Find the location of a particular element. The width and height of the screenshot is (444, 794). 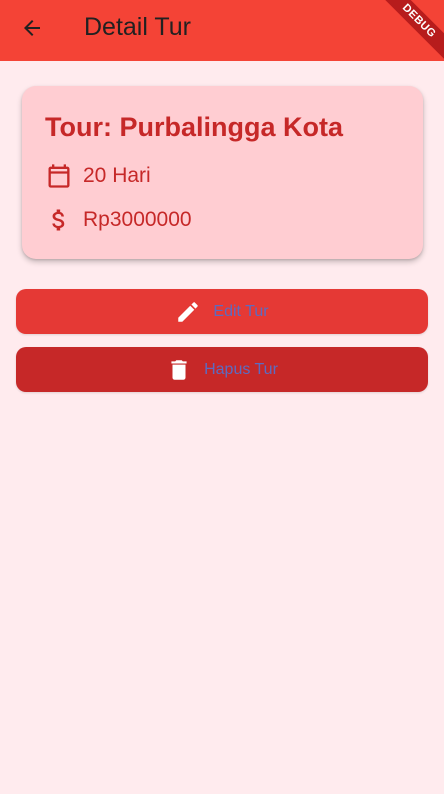

back-button is located at coordinates (32, 30).